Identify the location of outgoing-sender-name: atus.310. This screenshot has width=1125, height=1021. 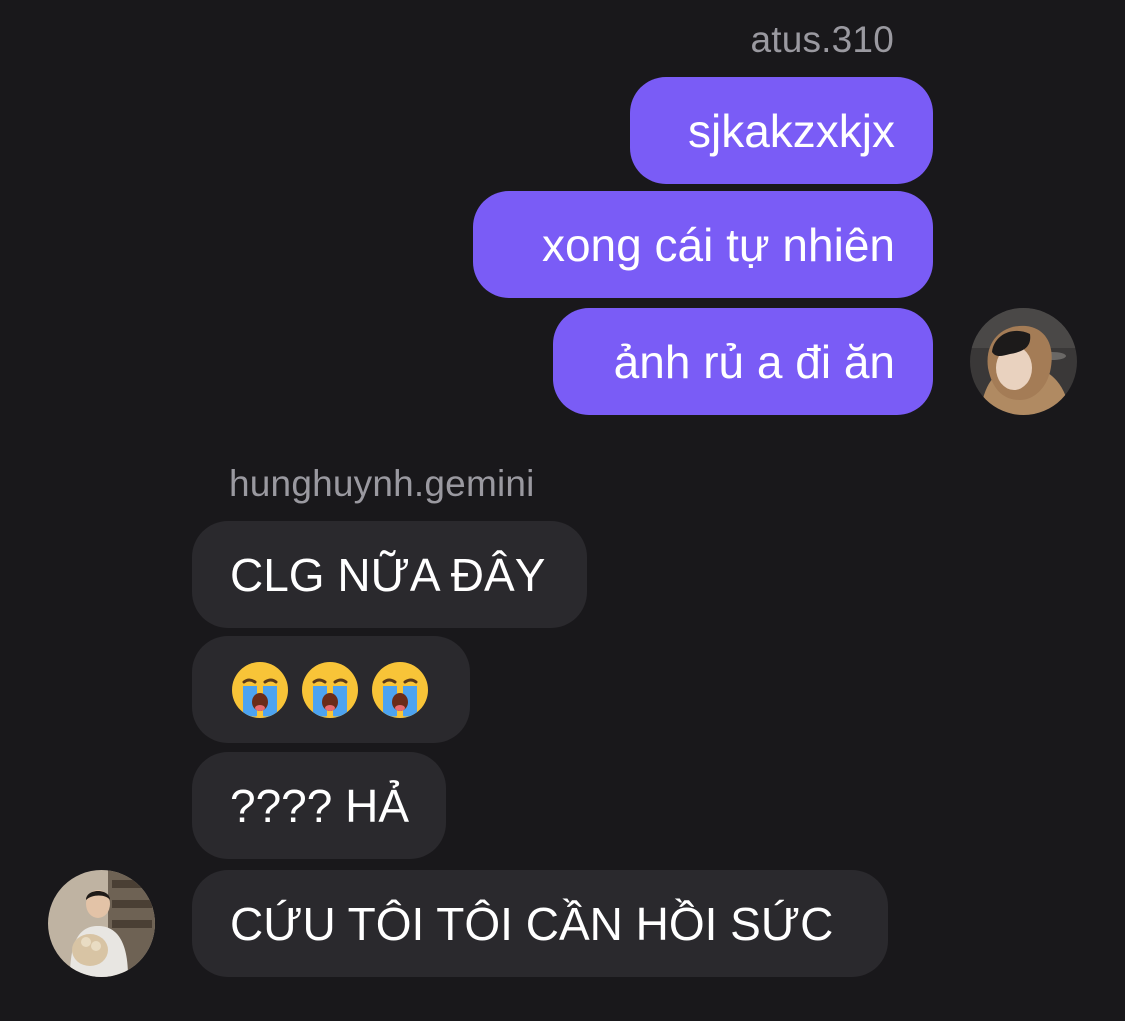
(822, 39).